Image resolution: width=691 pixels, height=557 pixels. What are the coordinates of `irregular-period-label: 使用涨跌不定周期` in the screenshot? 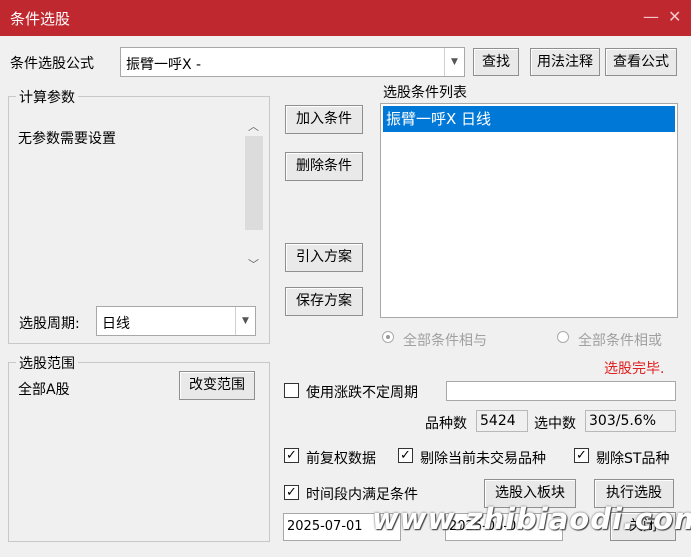 It's located at (362, 393).